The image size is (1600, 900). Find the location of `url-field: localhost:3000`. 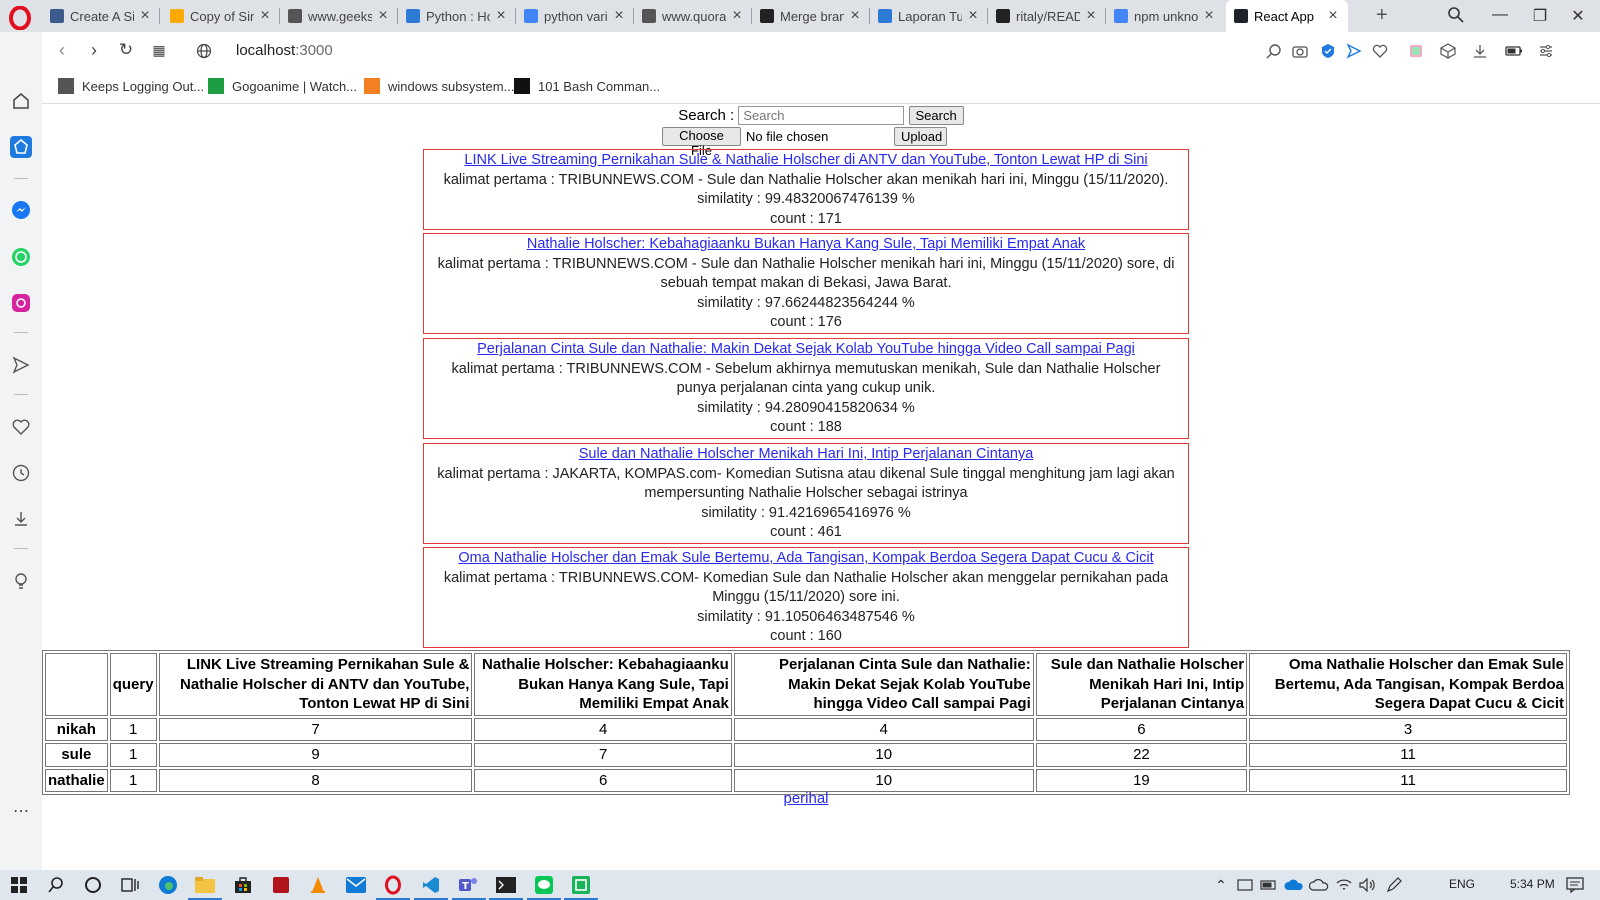

url-field: localhost:3000 is located at coordinates (284, 50).